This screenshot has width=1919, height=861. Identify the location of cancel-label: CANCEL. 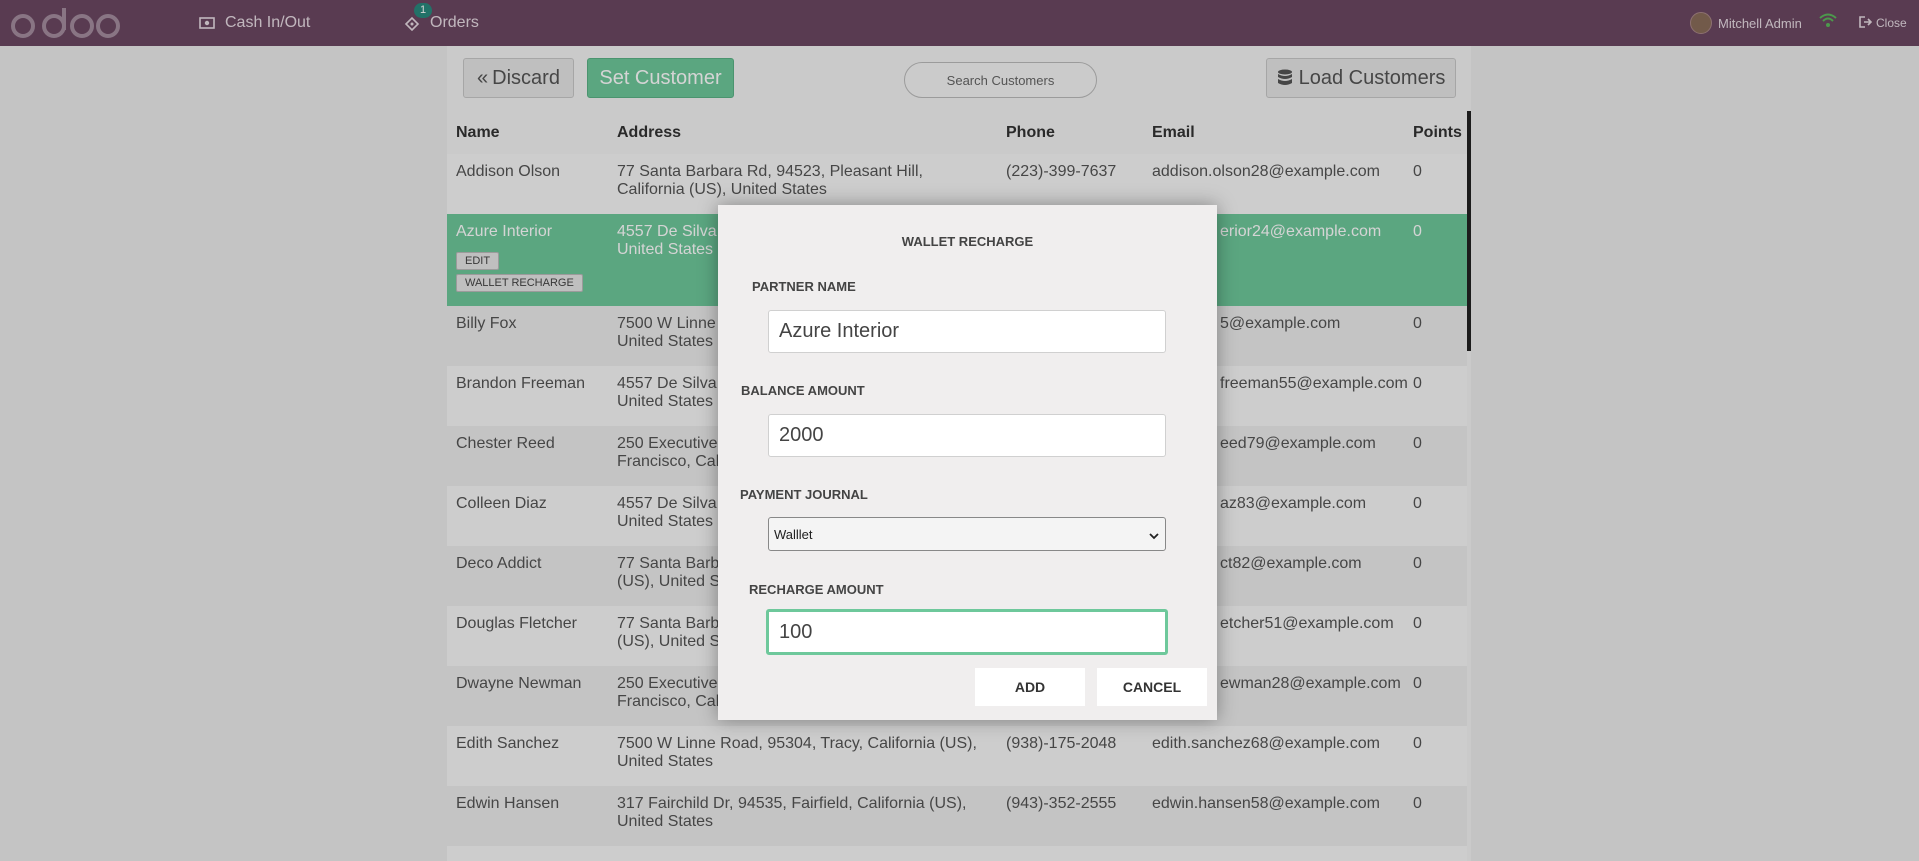
(1152, 687).